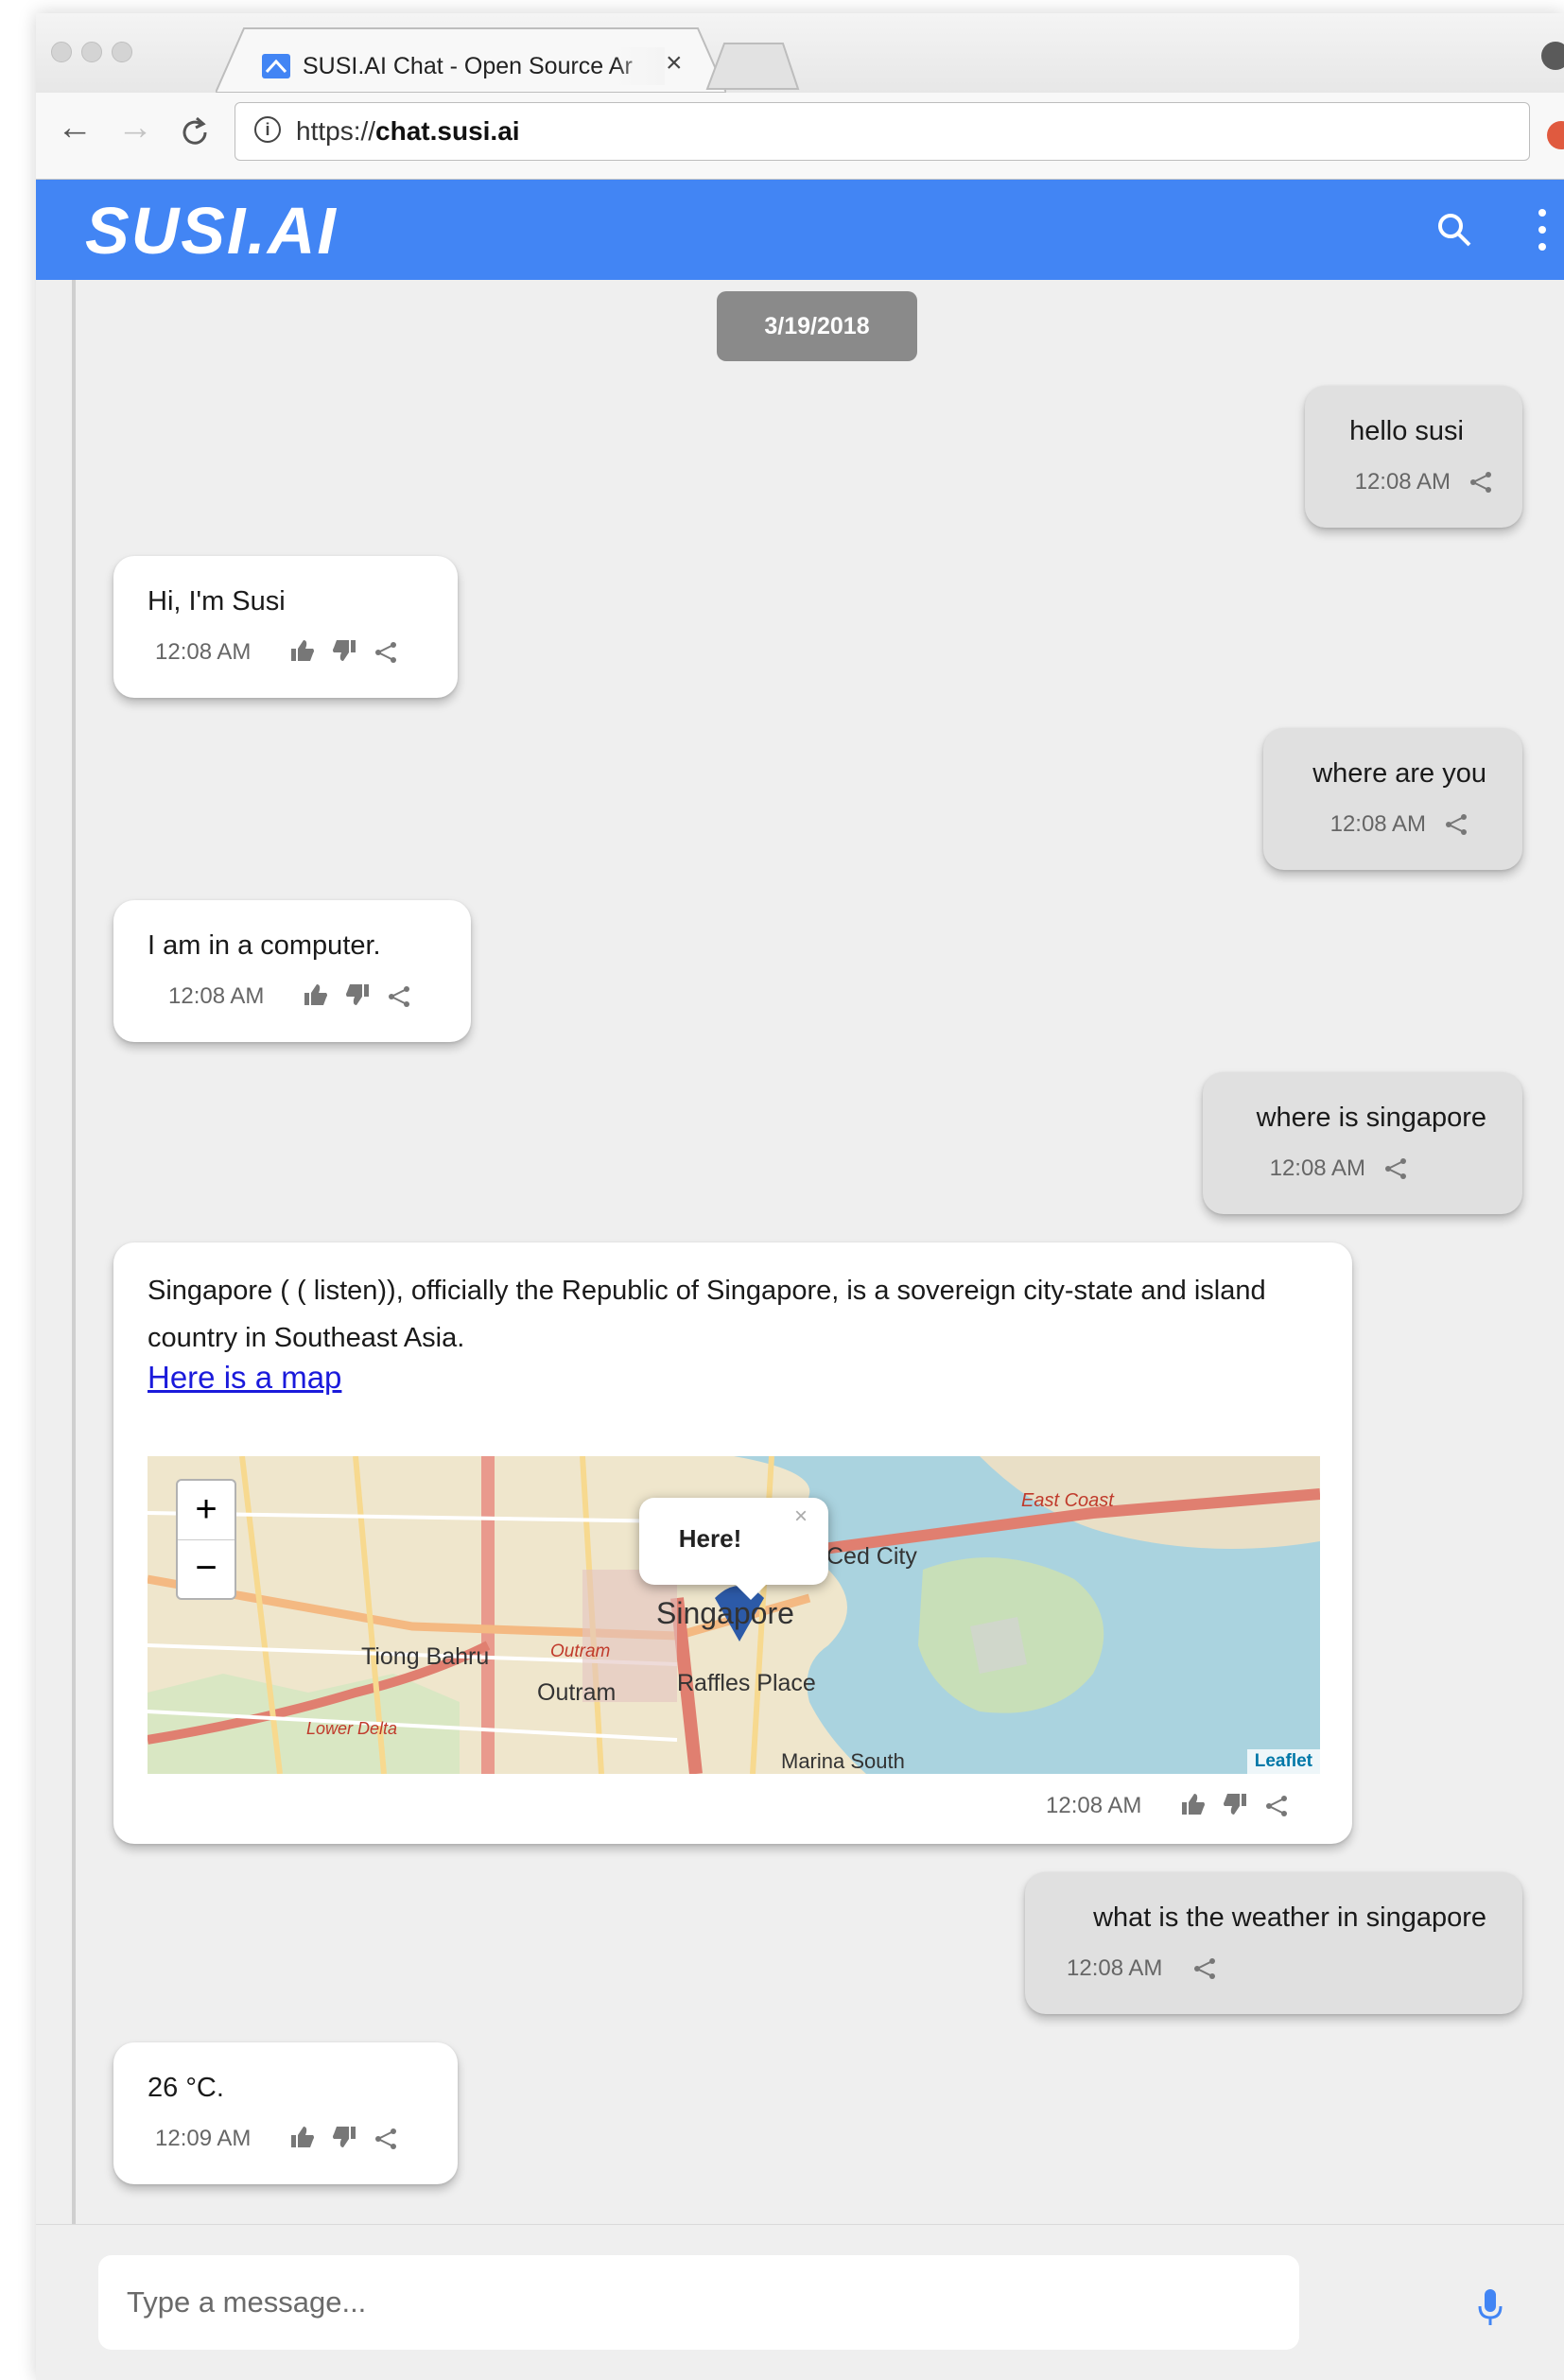 This screenshot has height=2380, width=1564. Describe the element at coordinates (203, 2138) in the screenshot. I see `message-time: 12:09 AM` at that location.